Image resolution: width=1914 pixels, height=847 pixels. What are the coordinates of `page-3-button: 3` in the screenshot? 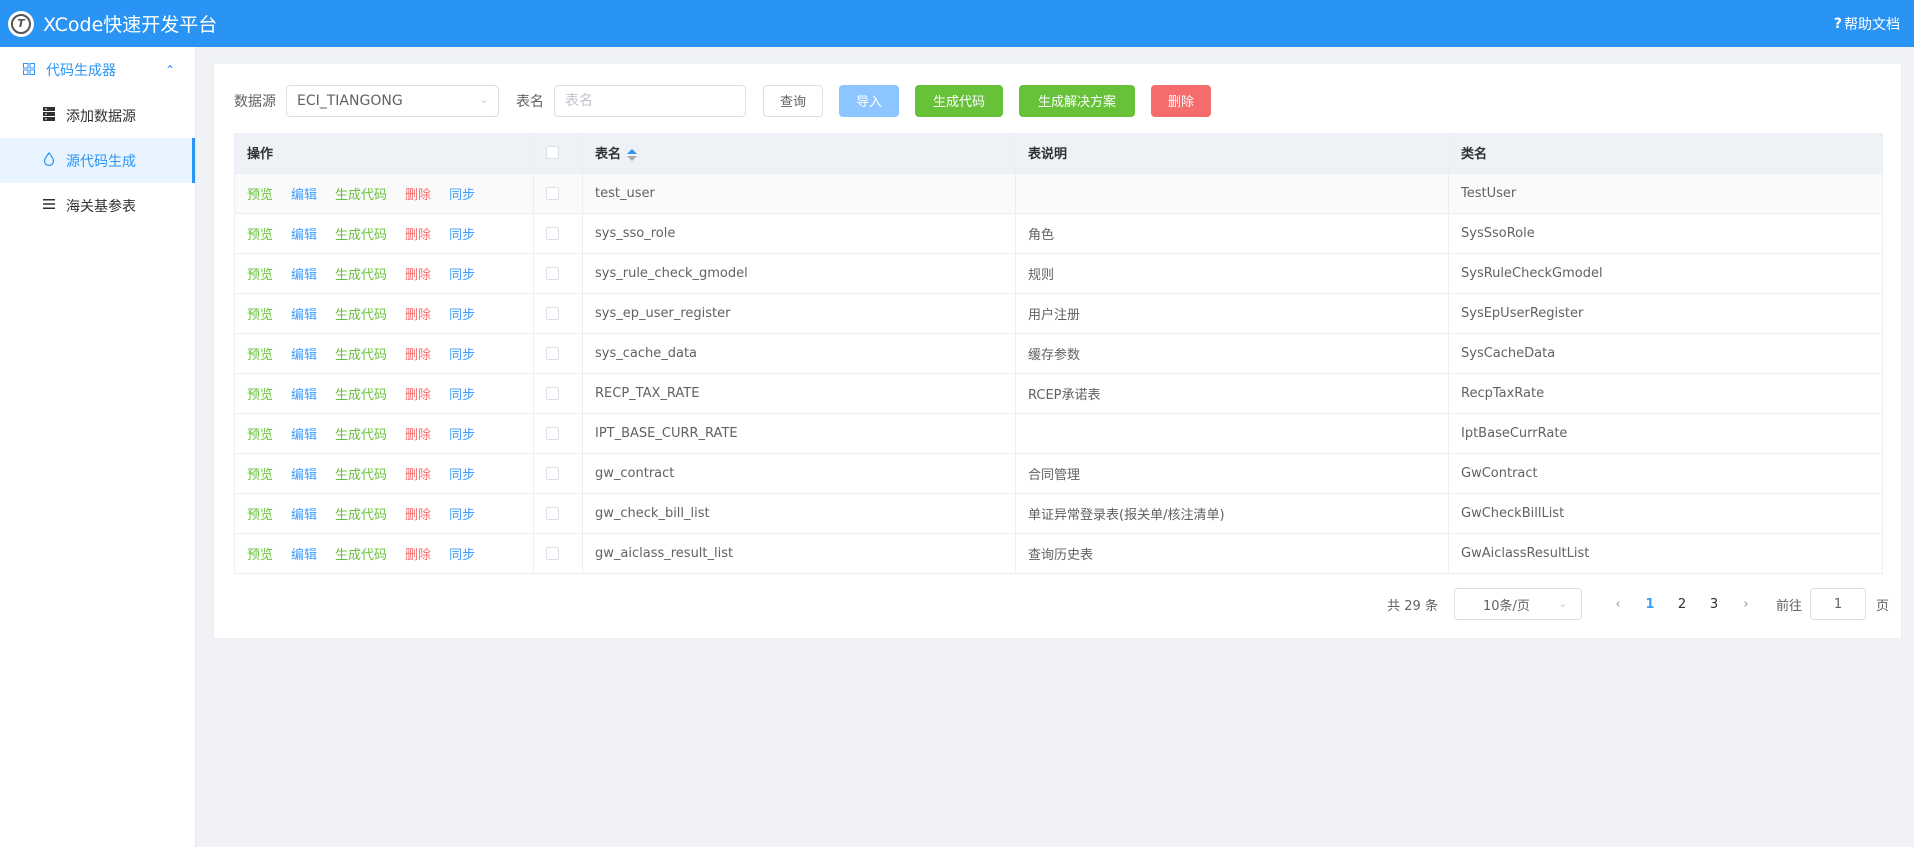 It's located at (1714, 604).